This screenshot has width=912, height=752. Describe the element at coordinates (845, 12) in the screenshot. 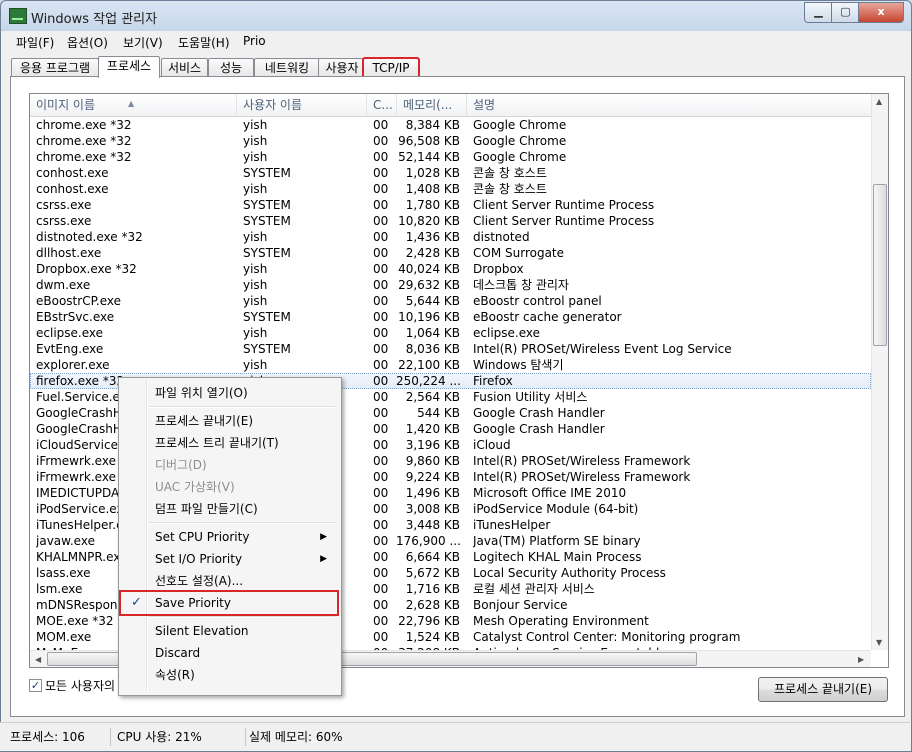

I see `maximize-button: ▢` at that location.